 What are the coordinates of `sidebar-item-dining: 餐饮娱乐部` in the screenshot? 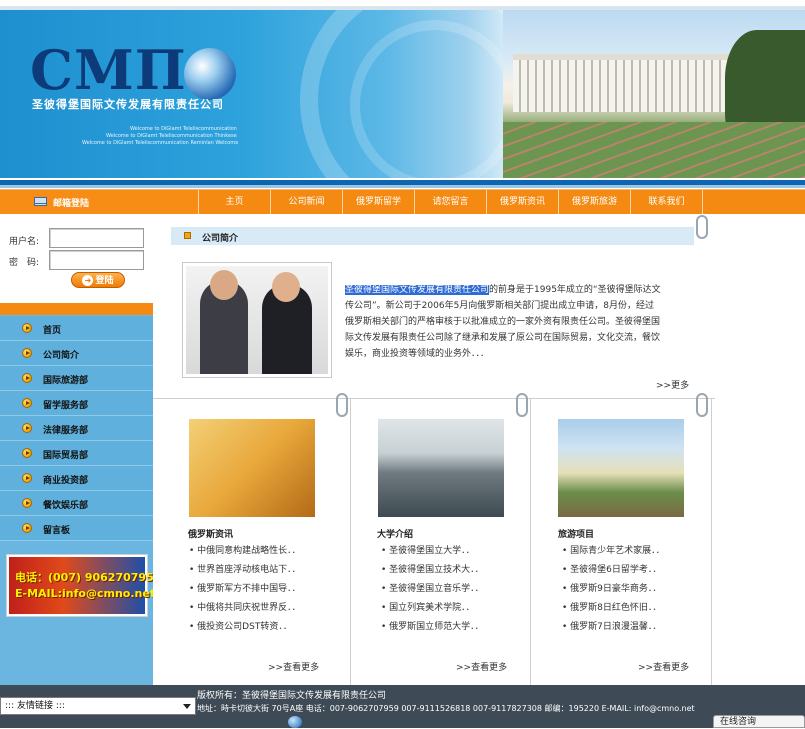 It's located at (76, 503).